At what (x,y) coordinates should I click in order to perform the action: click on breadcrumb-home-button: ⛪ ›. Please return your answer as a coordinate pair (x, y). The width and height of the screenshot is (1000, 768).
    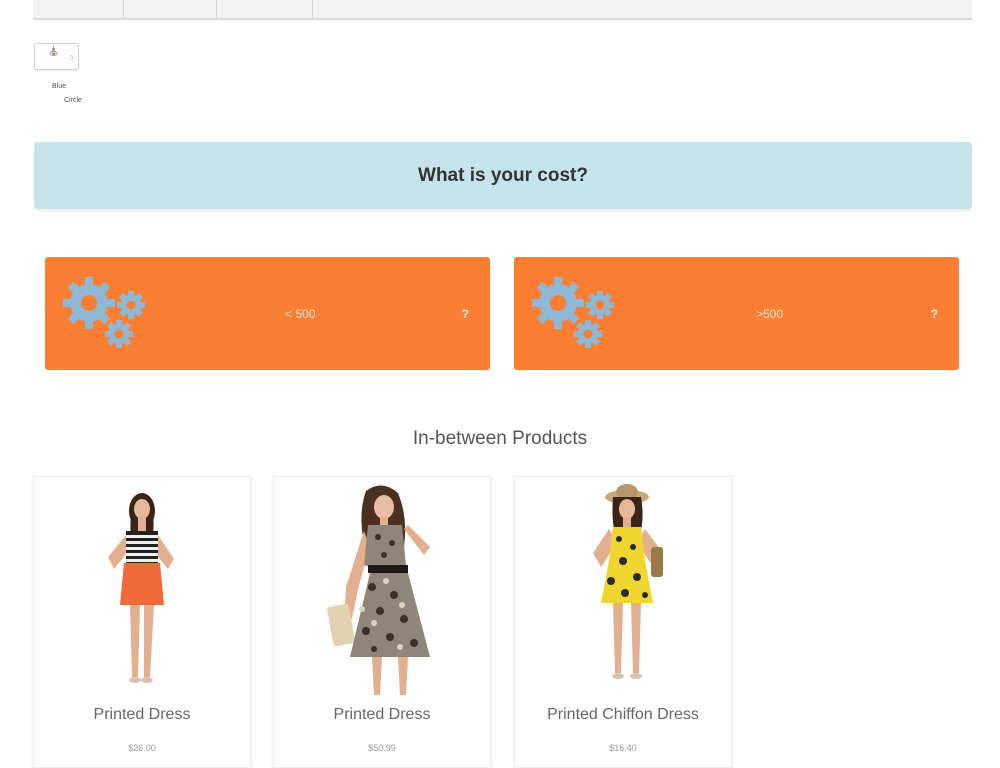
    Looking at the image, I should click on (56, 56).